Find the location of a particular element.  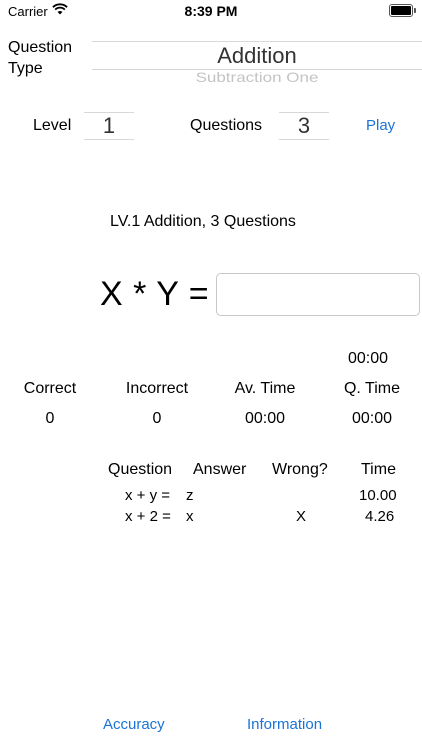

problem-expression: X * Y = is located at coordinates (155, 294).